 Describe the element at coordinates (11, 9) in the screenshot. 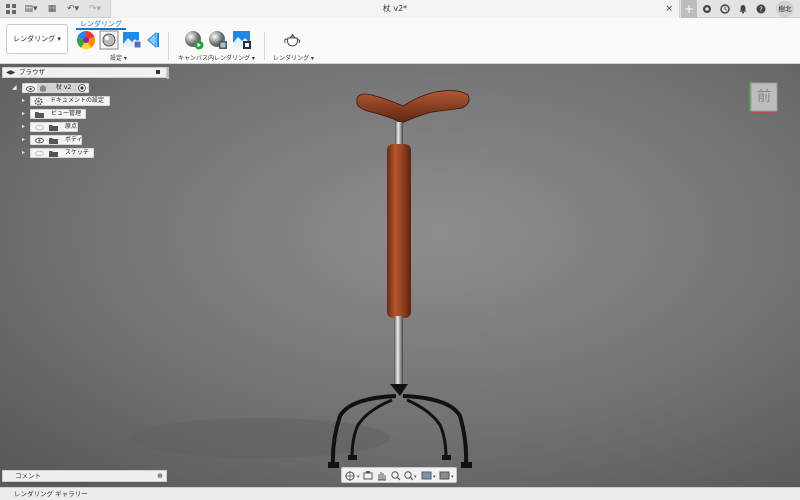

I see `app-menu-icon` at that location.